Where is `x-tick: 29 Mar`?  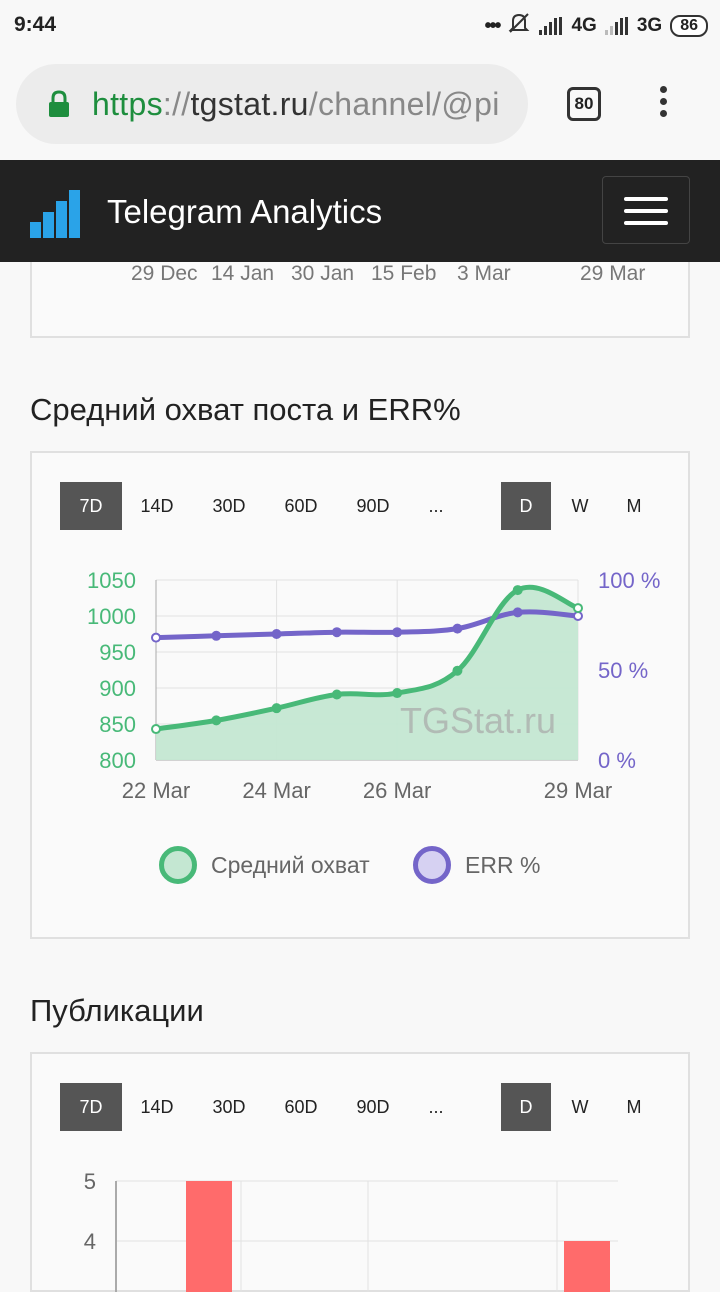
x-tick: 29 Mar is located at coordinates (613, 273).